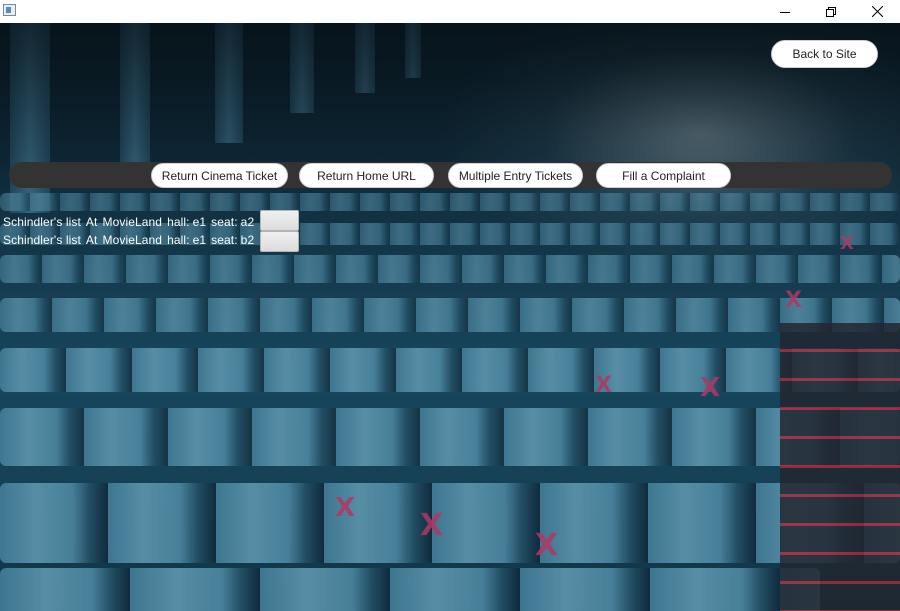 Image resolution: width=900 pixels, height=611 pixels. Describe the element at coordinates (247, 222) in the screenshot. I see `ticket-seat: a2` at that location.